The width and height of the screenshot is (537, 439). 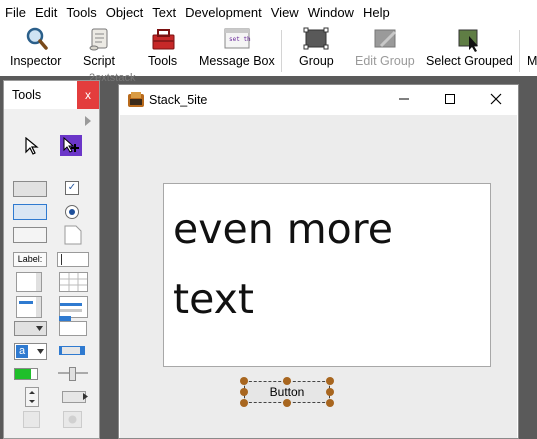 I want to click on text-line-2: text, so click(x=213, y=299).